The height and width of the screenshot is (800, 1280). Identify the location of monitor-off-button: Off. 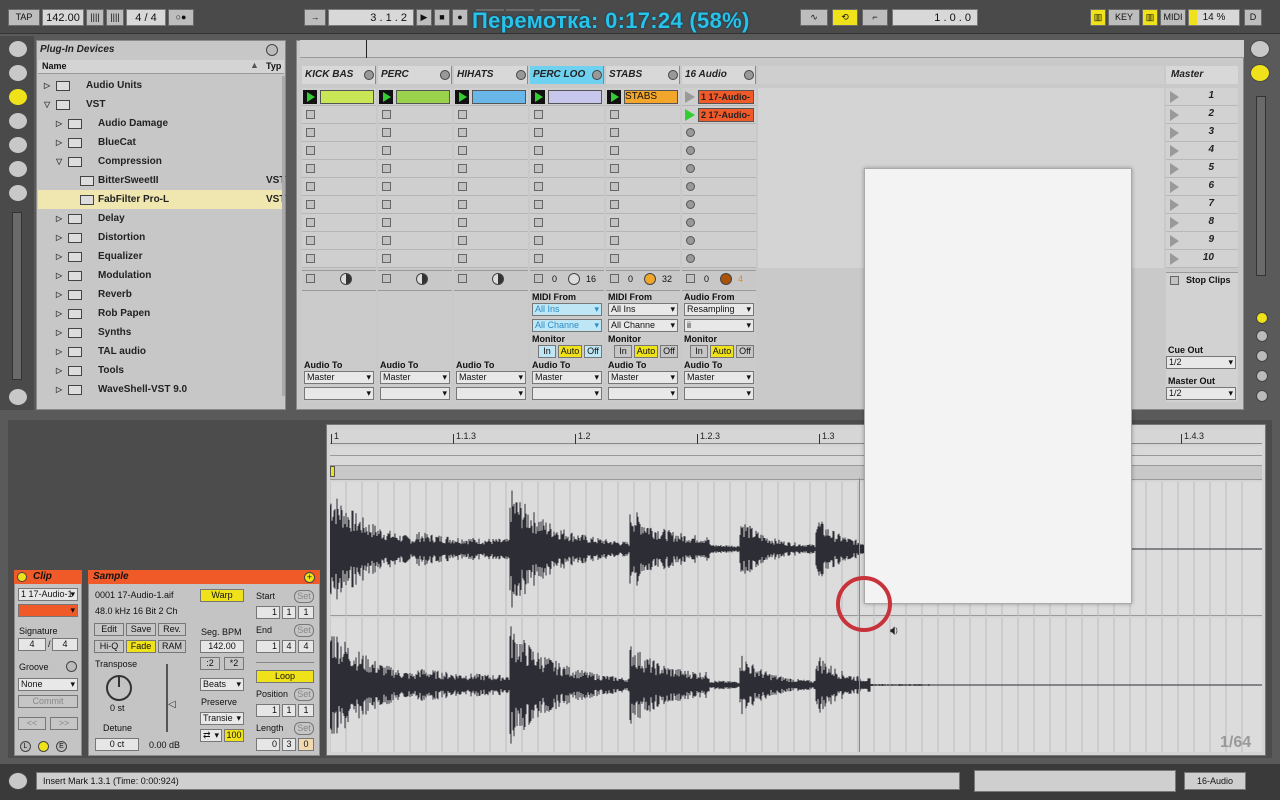
(669, 351).